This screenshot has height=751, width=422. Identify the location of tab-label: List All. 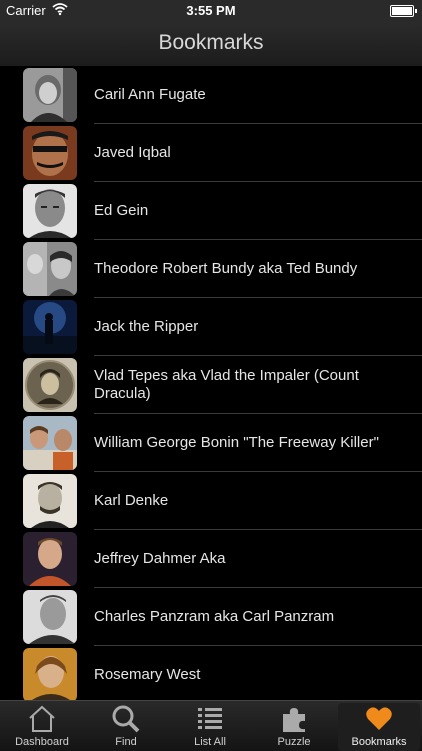
(210, 742).